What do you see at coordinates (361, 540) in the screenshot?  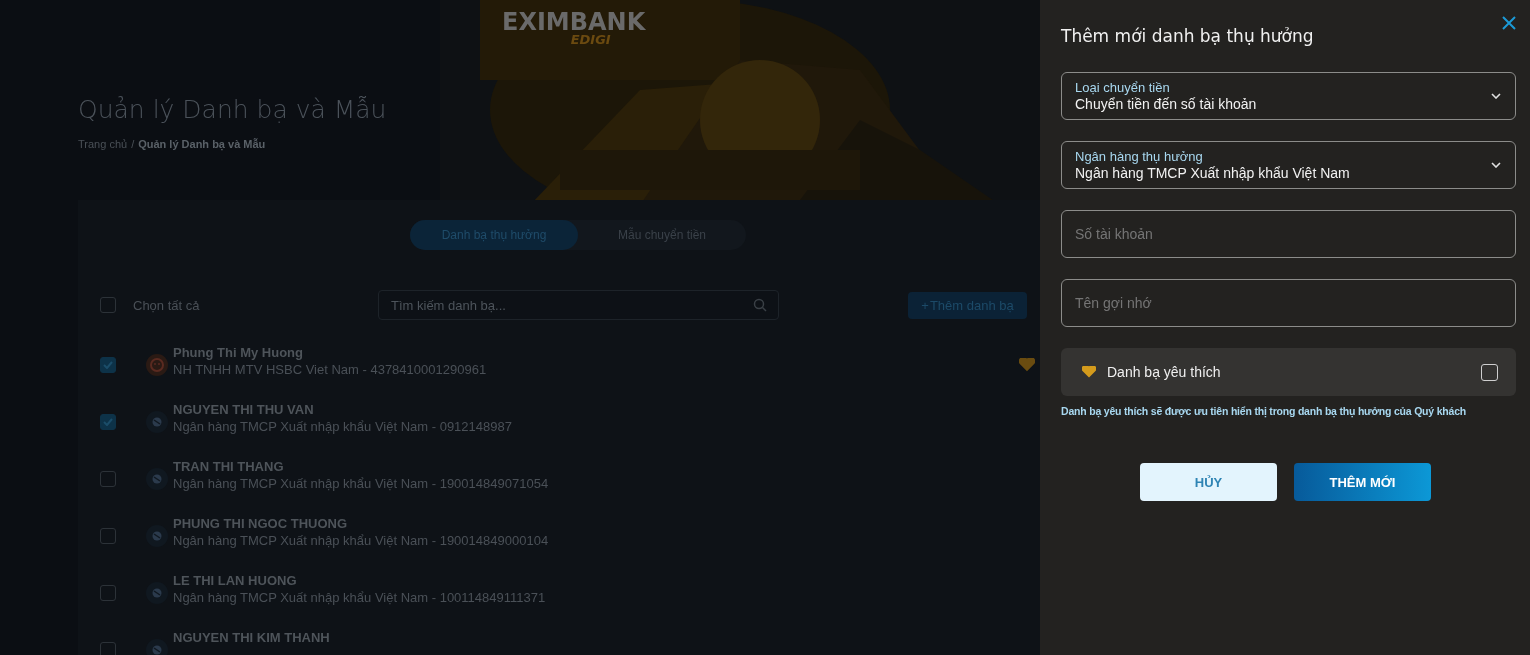 I see `contact-detail: Ngân hàng TMCP Xuất nhập khẩu Việt Nam - 190014849000104` at bounding box center [361, 540].